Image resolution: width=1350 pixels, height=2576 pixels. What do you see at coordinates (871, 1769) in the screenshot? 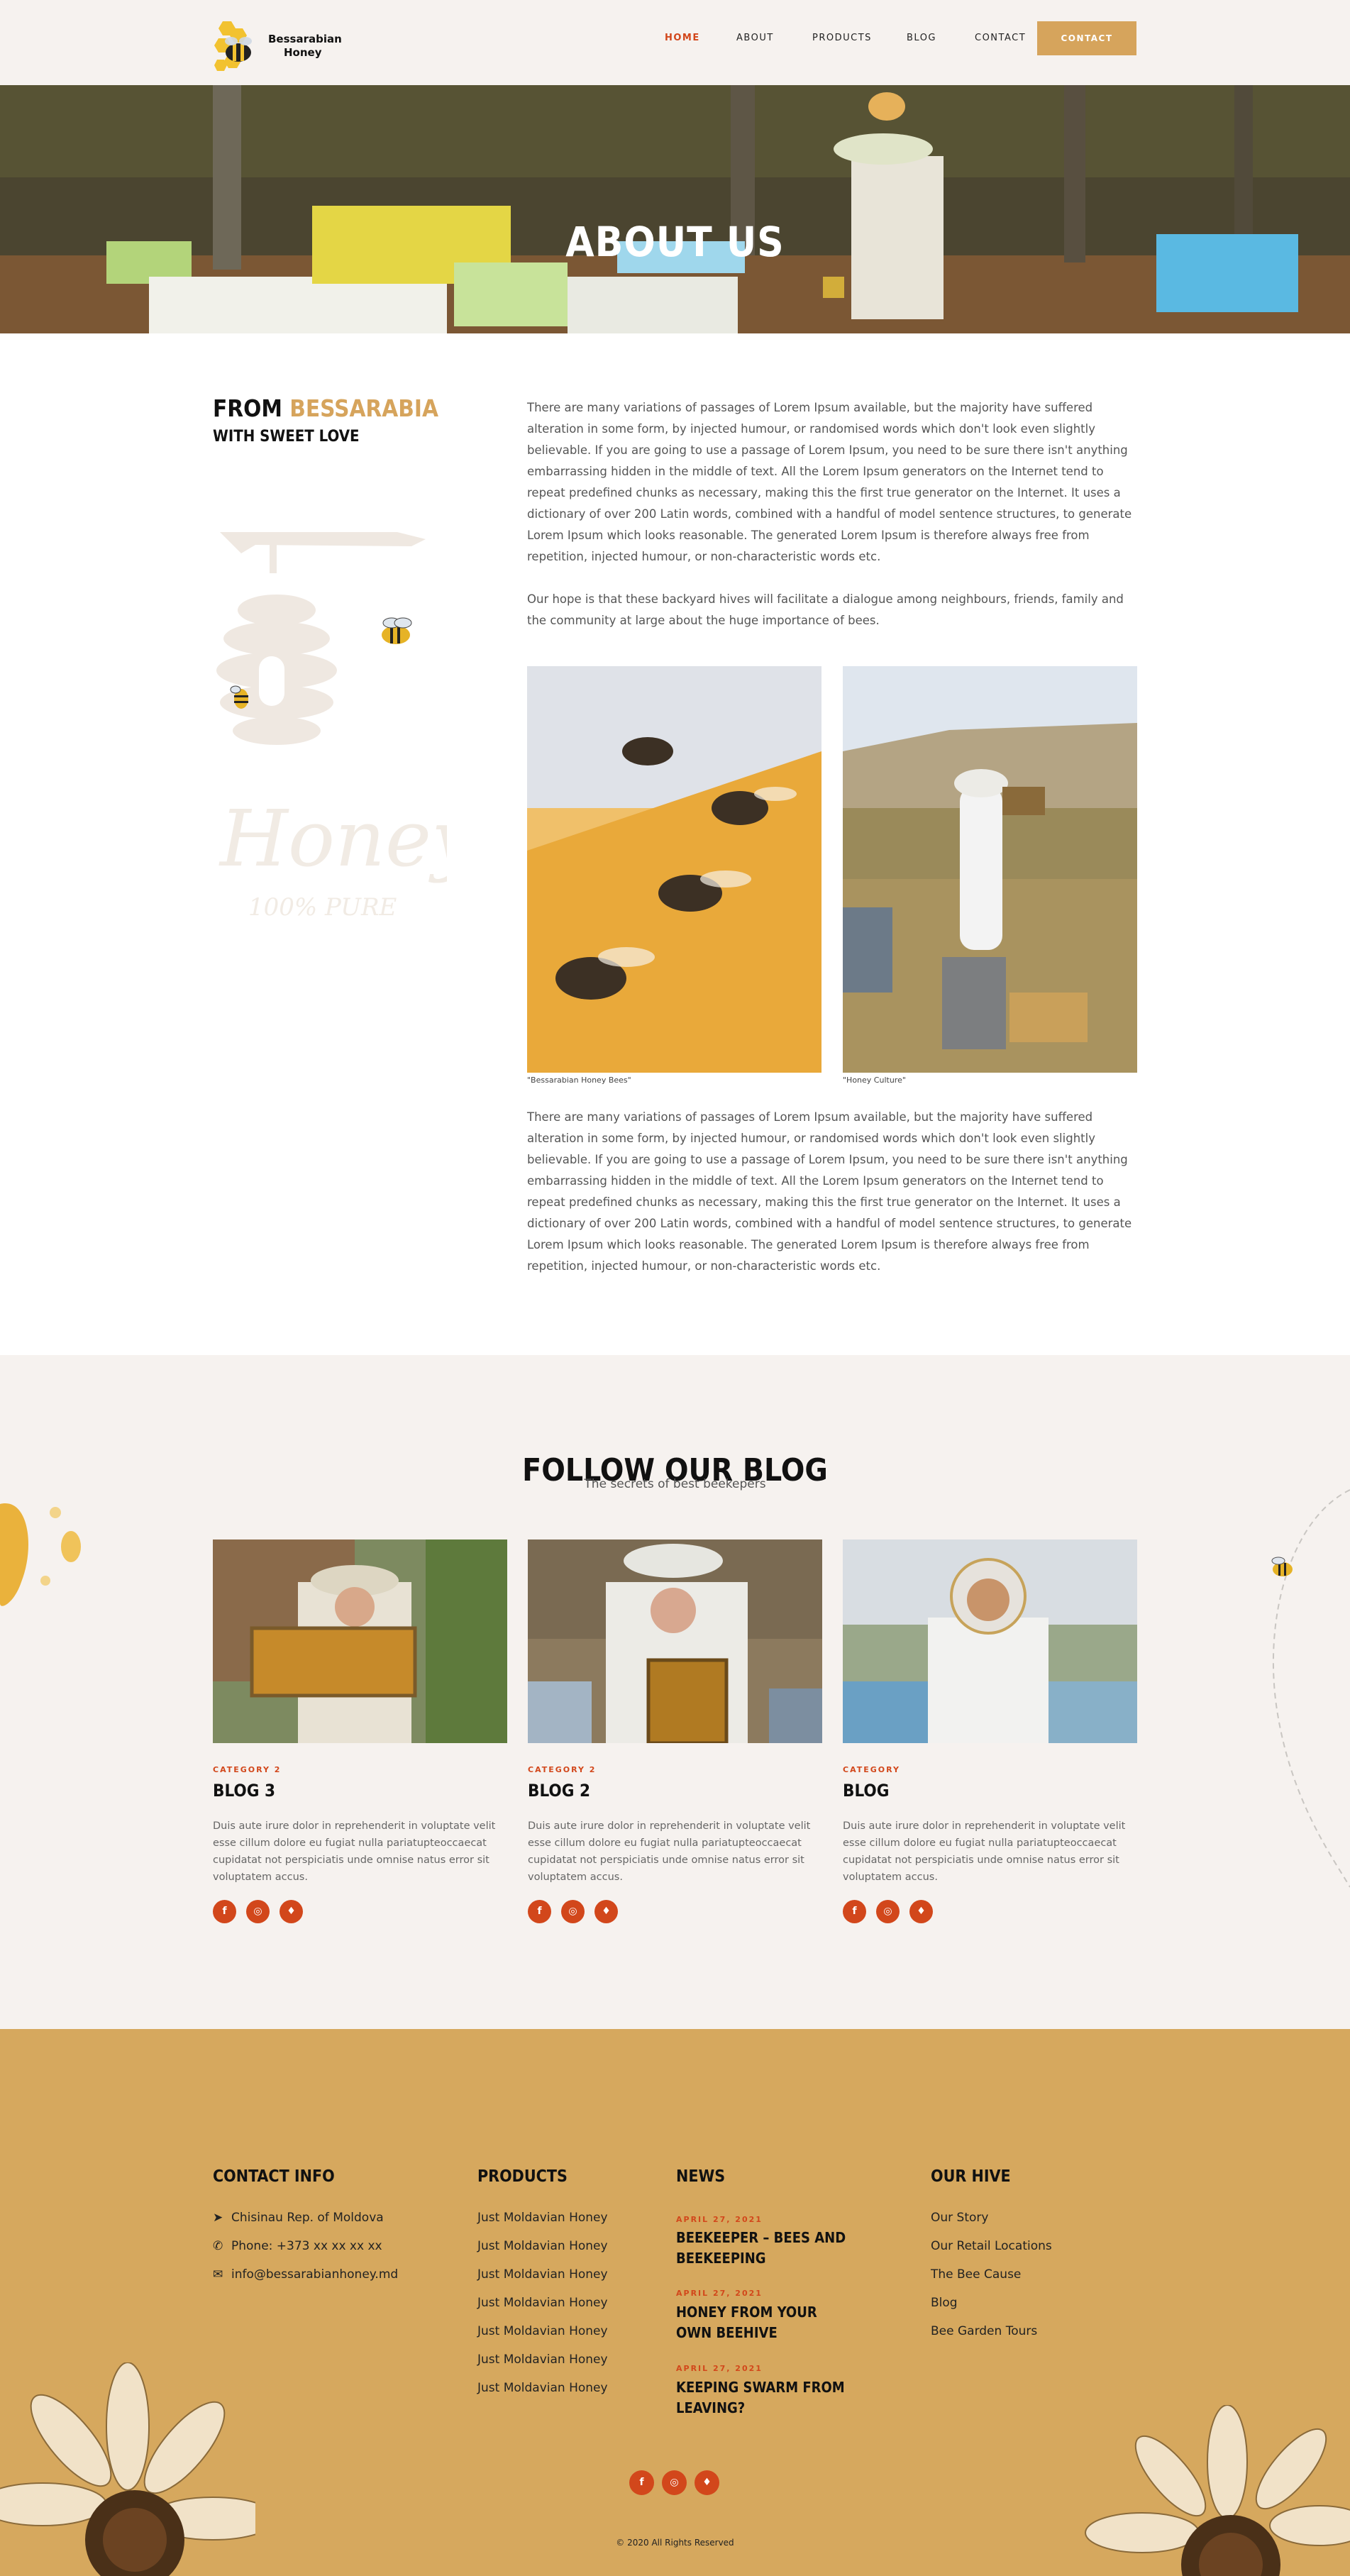
I see `blog-card-category: CATEGORY` at bounding box center [871, 1769].